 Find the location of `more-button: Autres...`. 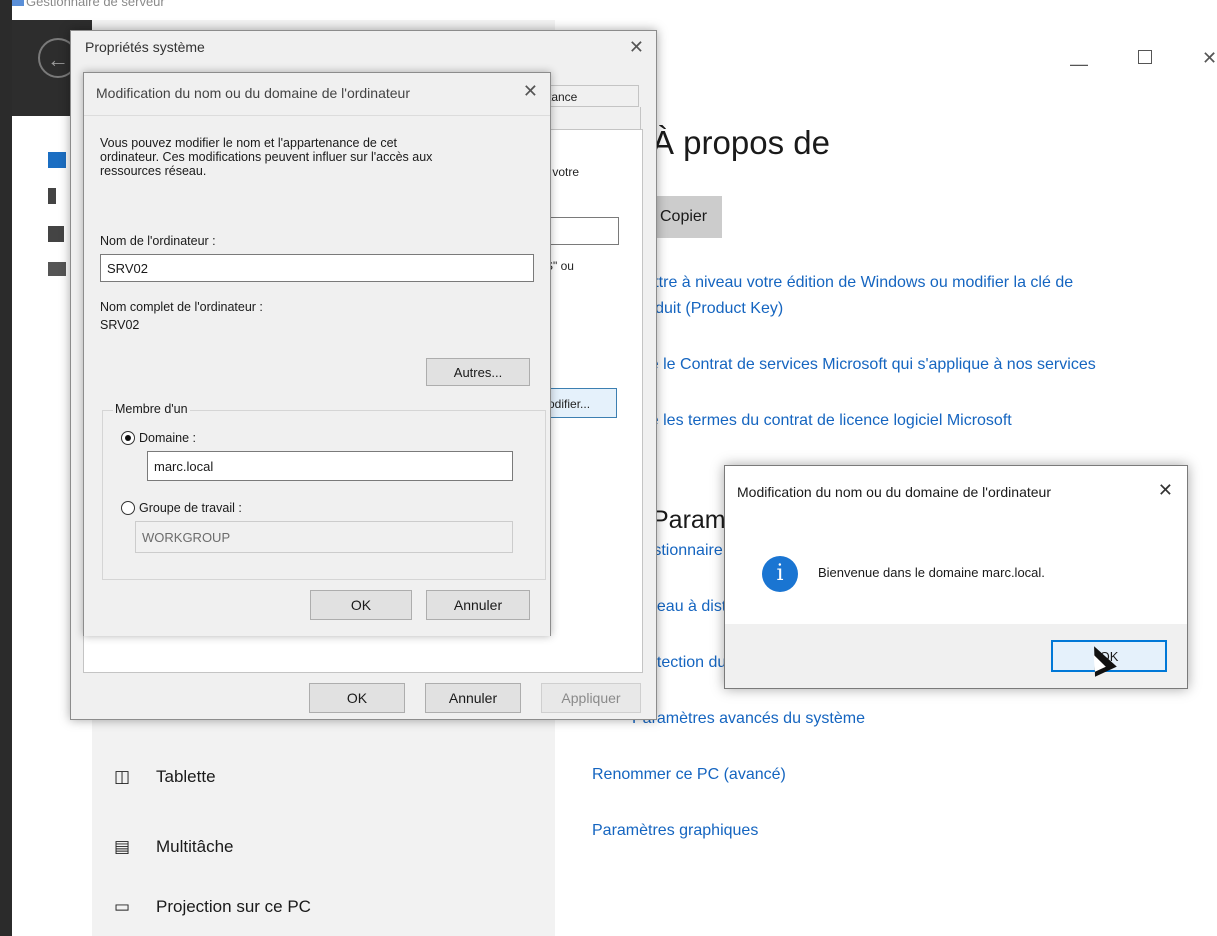

more-button: Autres... is located at coordinates (478, 372).